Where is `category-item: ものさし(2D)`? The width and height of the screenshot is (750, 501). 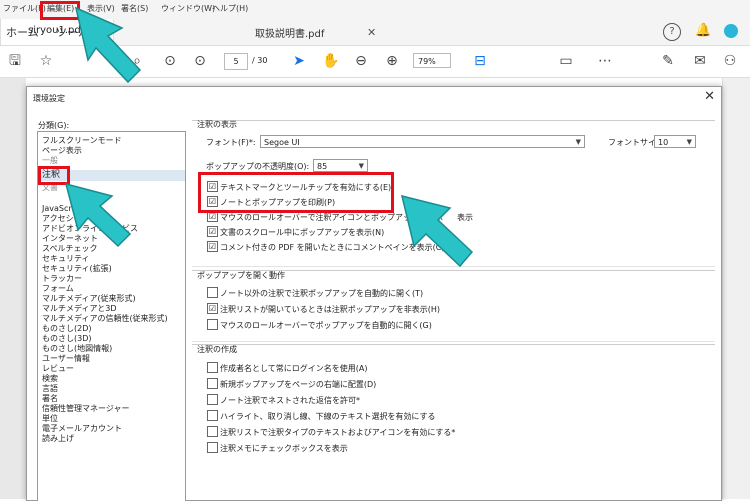 category-item: ものさし(2D) is located at coordinates (67, 328).